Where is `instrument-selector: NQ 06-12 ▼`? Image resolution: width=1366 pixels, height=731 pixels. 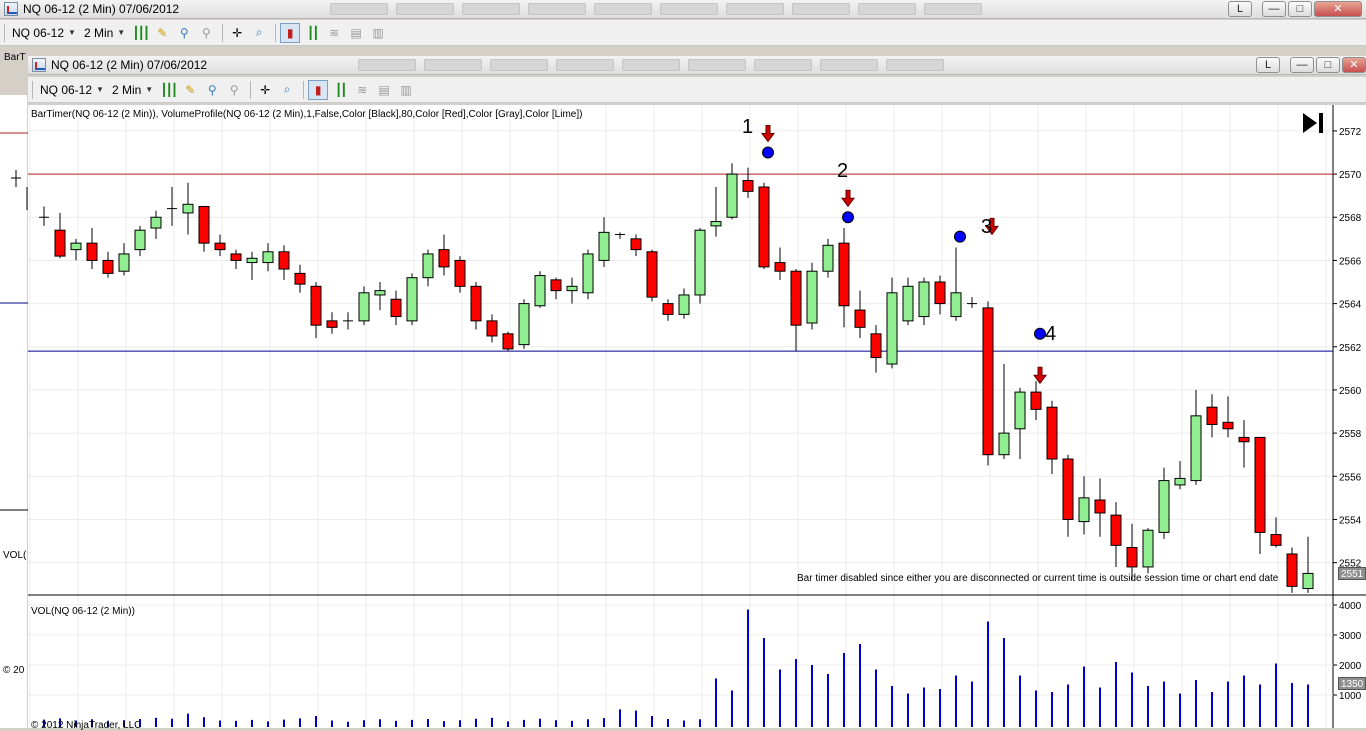 instrument-selector: NQ 06-12 ▼ is located at coordinates (72, 90).